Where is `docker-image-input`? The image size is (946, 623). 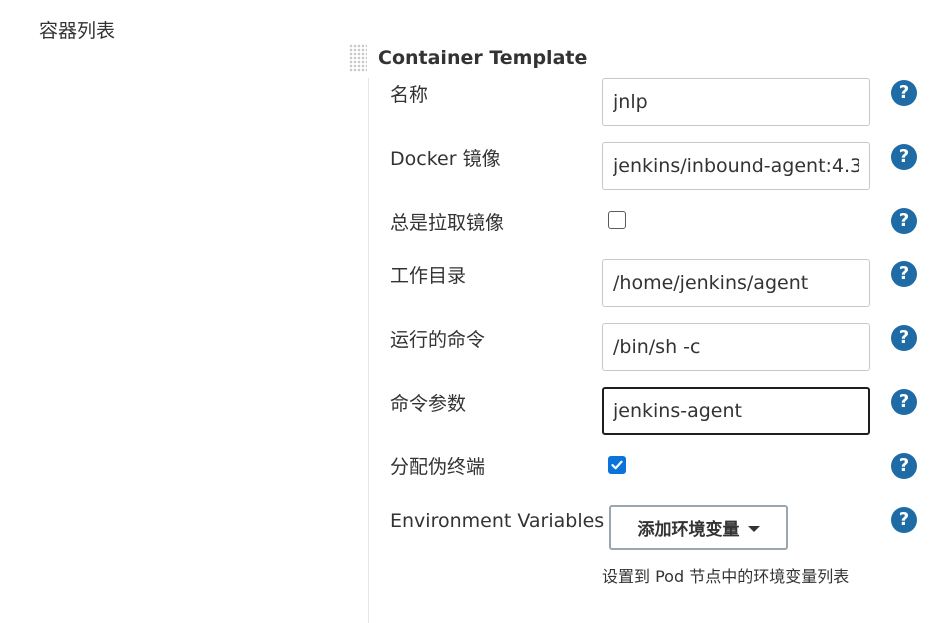
docker-image-input is located at coordinates (736, 166).